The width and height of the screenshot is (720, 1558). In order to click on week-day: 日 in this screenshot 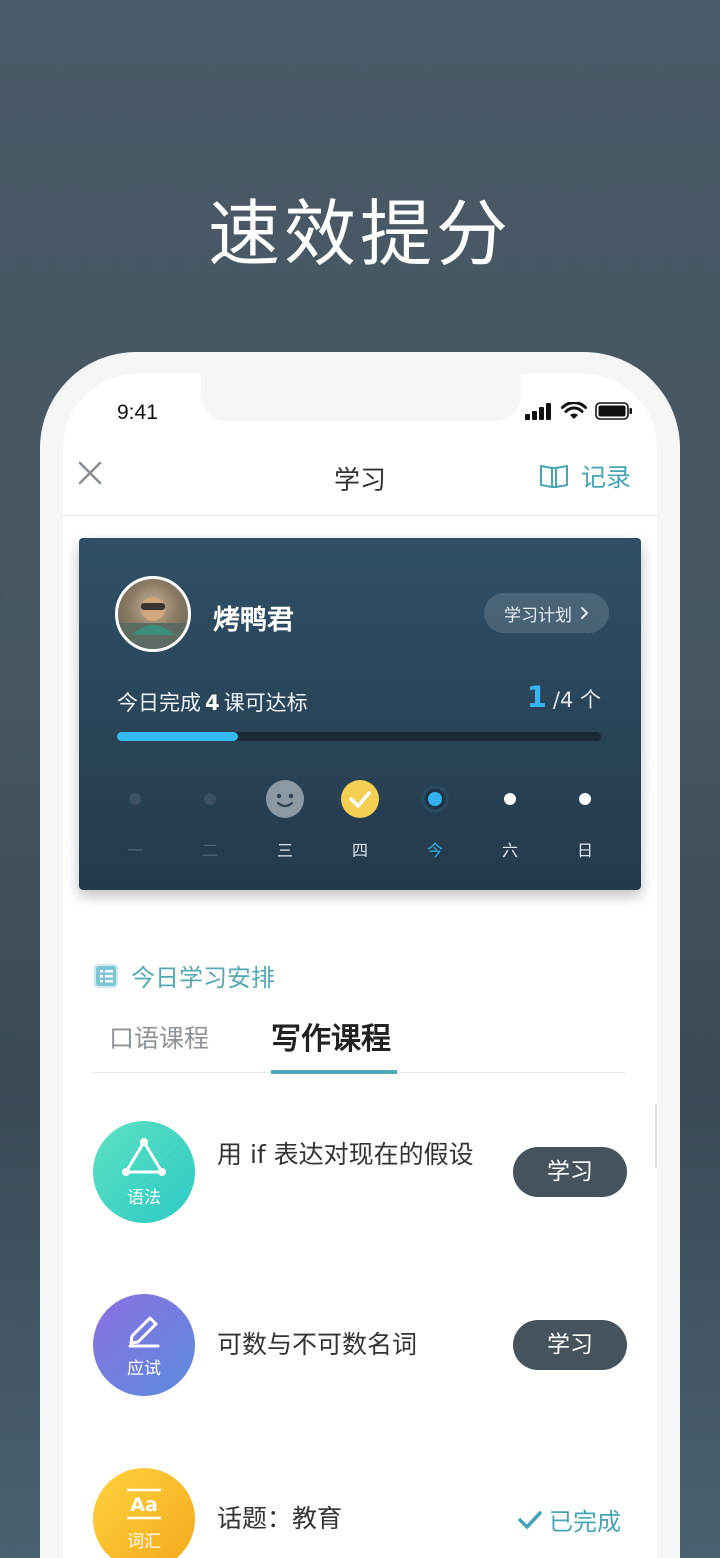, I will do `click(585, 819)`.